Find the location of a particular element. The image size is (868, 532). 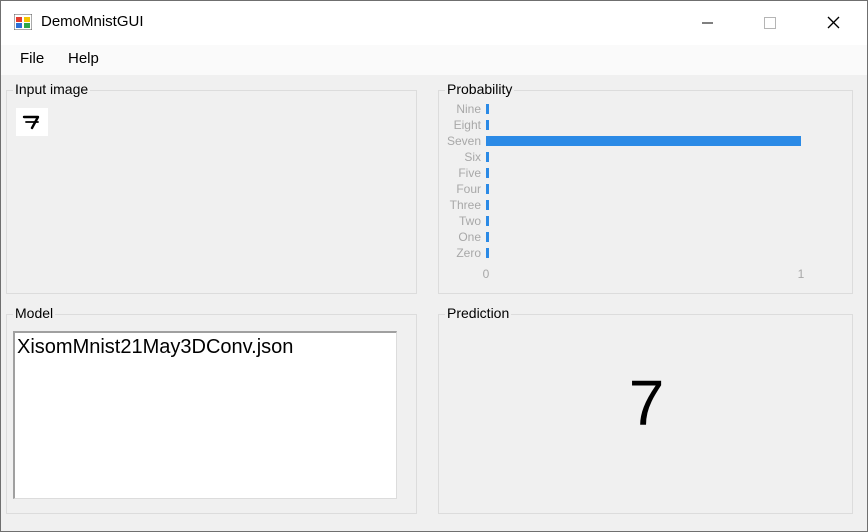

close-button is located at coordinates (832, 23).